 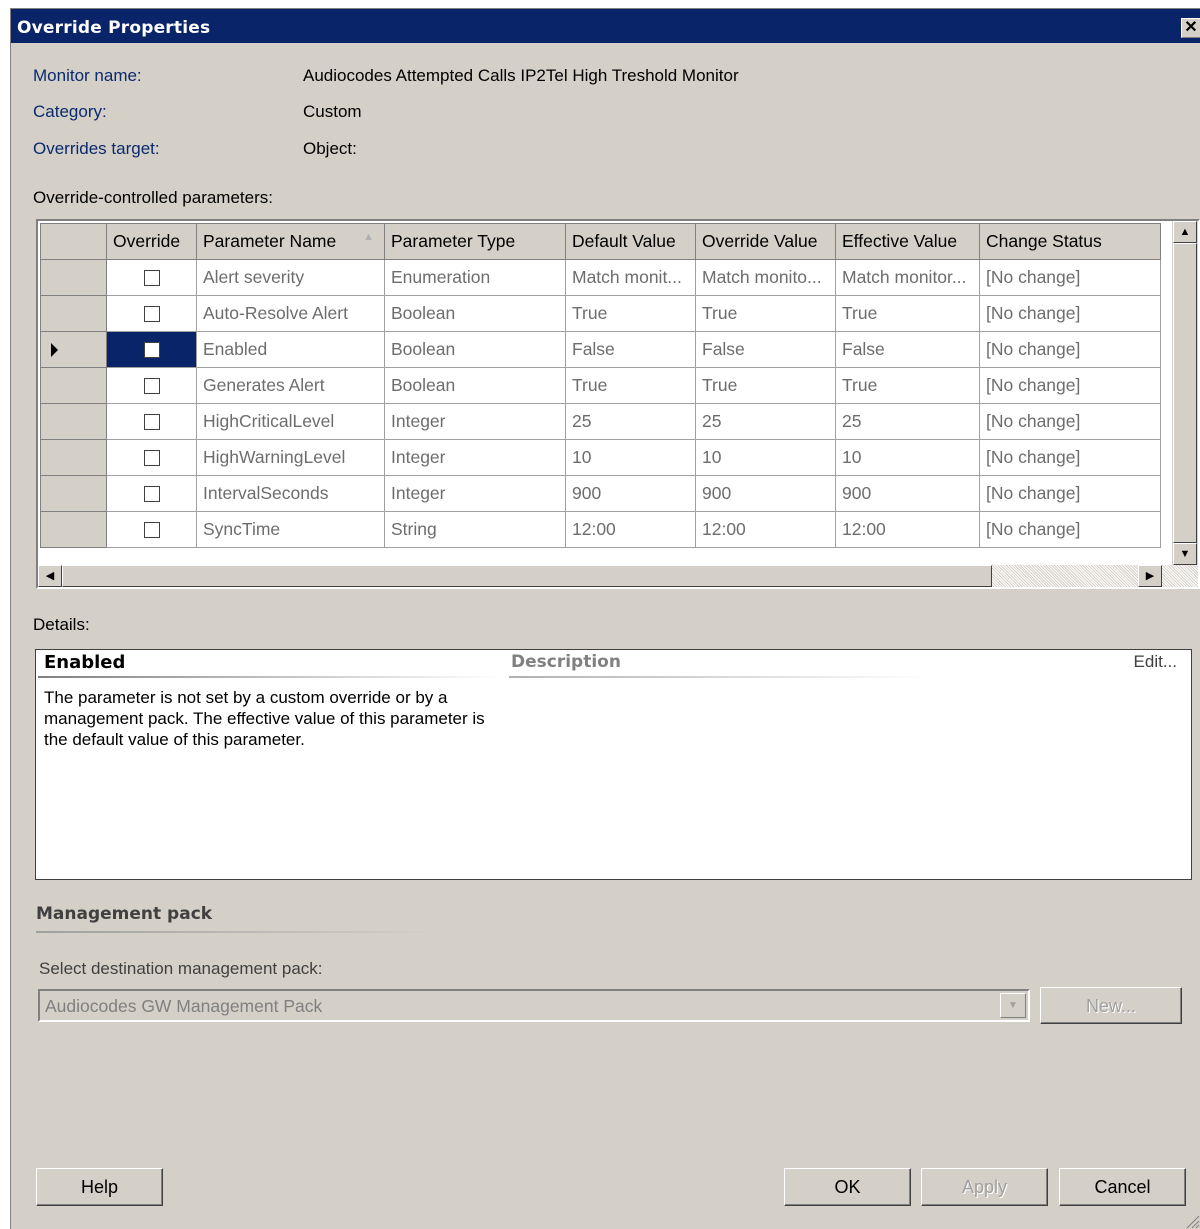 I want to click on override-value-cell: 12:00, so click(x=765, y=529).